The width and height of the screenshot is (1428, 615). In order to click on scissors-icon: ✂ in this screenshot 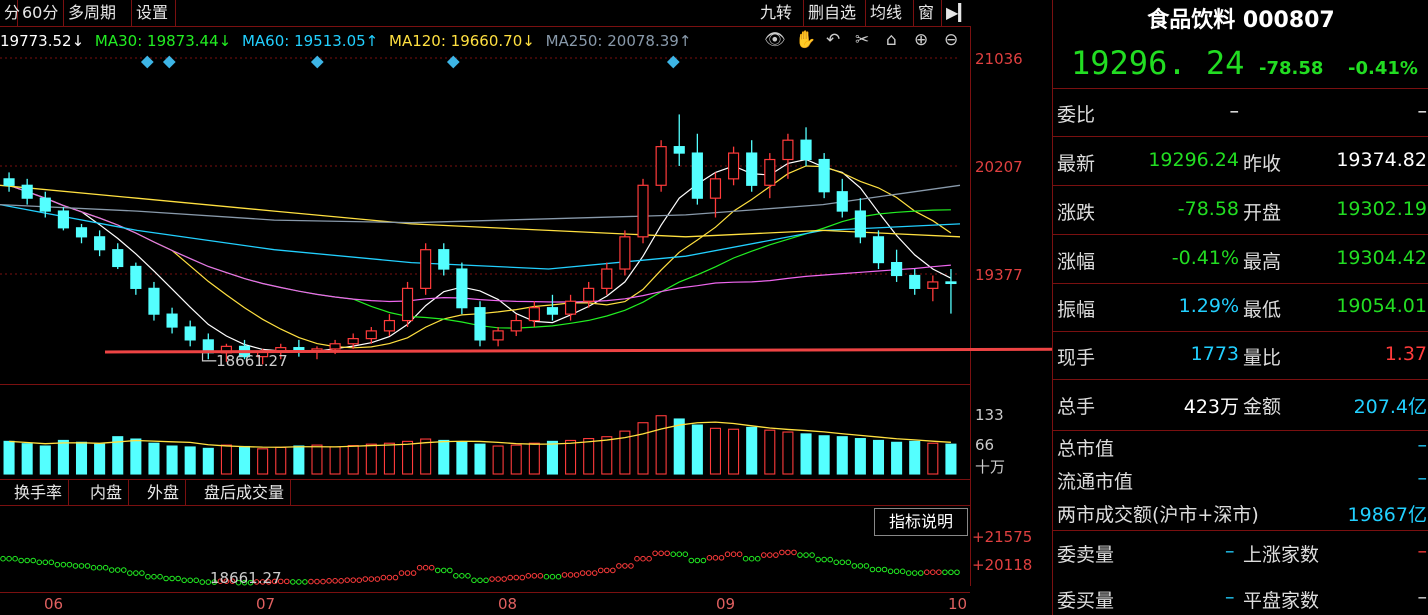, I will do `click(862, 40)`.